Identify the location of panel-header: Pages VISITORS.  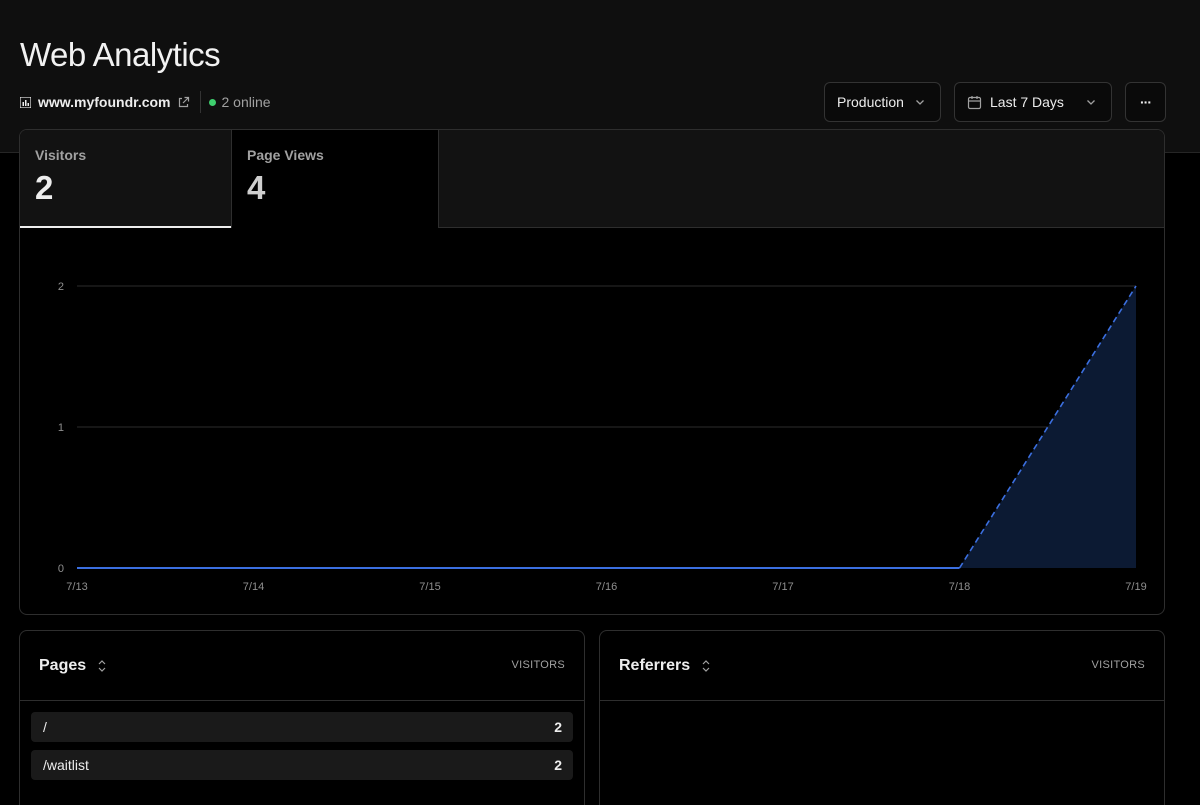
(302, 666).